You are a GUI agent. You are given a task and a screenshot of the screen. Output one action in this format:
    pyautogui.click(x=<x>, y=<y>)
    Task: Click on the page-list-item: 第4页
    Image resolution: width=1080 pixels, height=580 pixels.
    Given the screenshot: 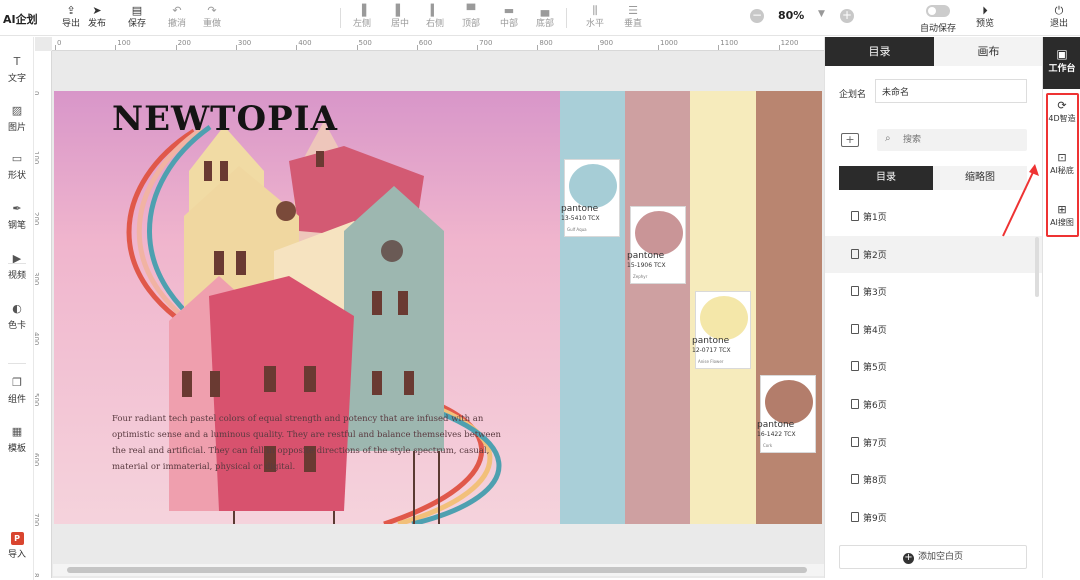 What is the action you would take?
    pyautogui.click(x=934, y=329)
    